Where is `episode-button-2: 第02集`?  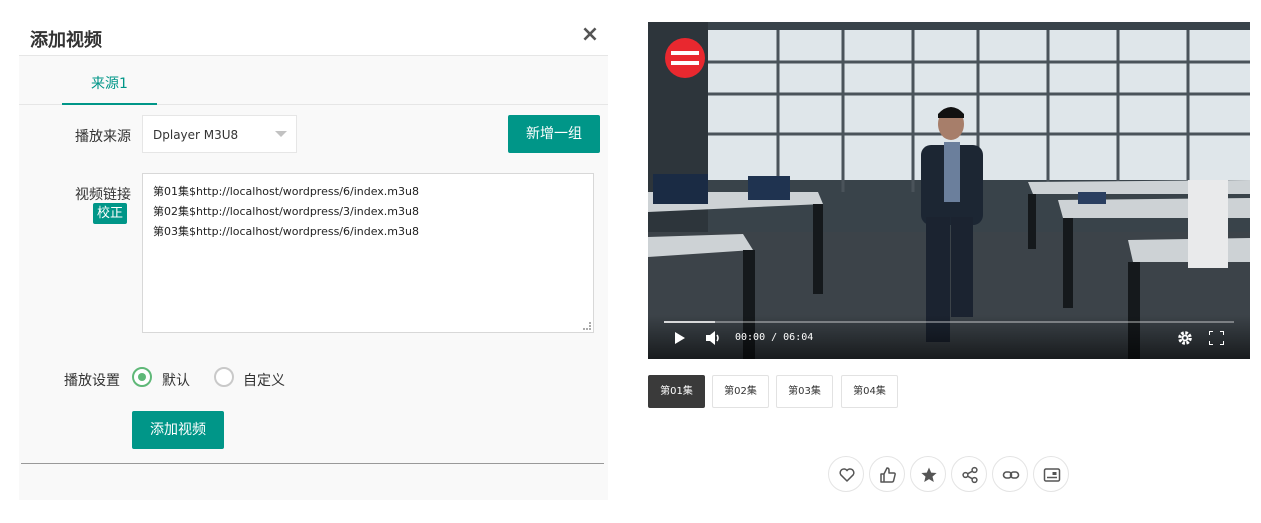
episode-button-2: 第02集 is located at coordinates (740, 391).